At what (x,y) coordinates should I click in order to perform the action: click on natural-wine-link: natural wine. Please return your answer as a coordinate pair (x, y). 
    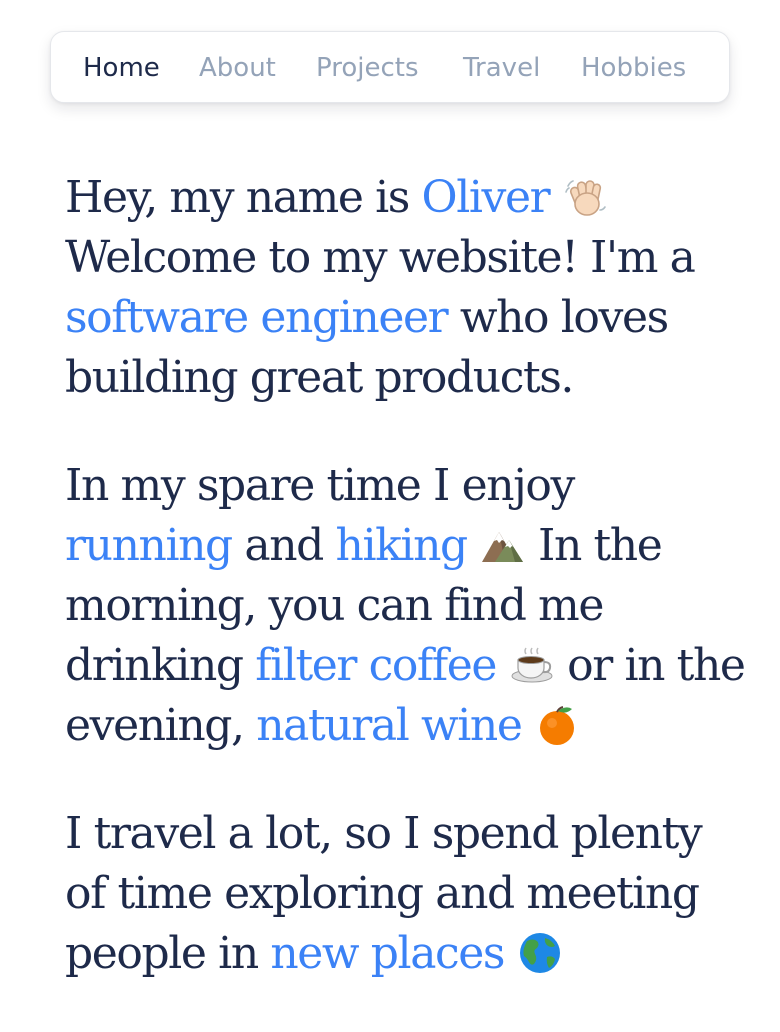
    Looking at the image, I should click on (389, 725).